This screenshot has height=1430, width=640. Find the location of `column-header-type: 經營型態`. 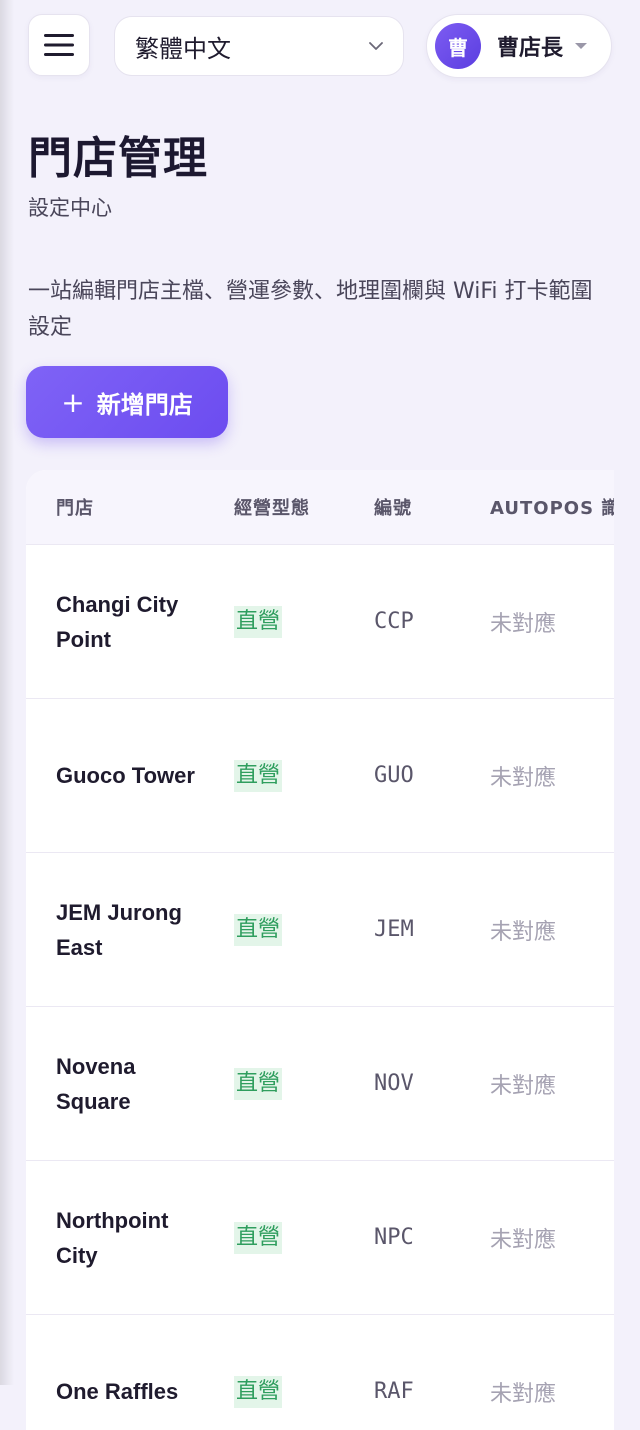

column-header-type: 經營型態 is located at coordinates (272, 507).